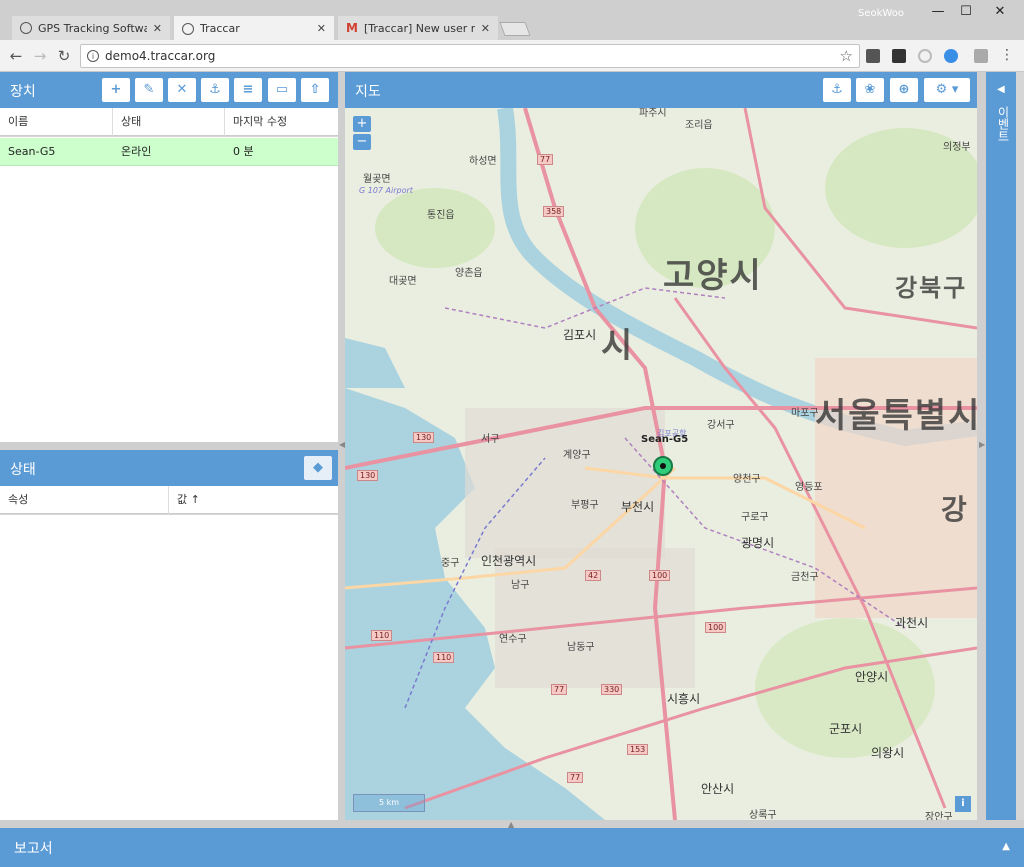 This screenshot has width=1024, height=867. I want to click on list-button: ≡, so click(248, 90).